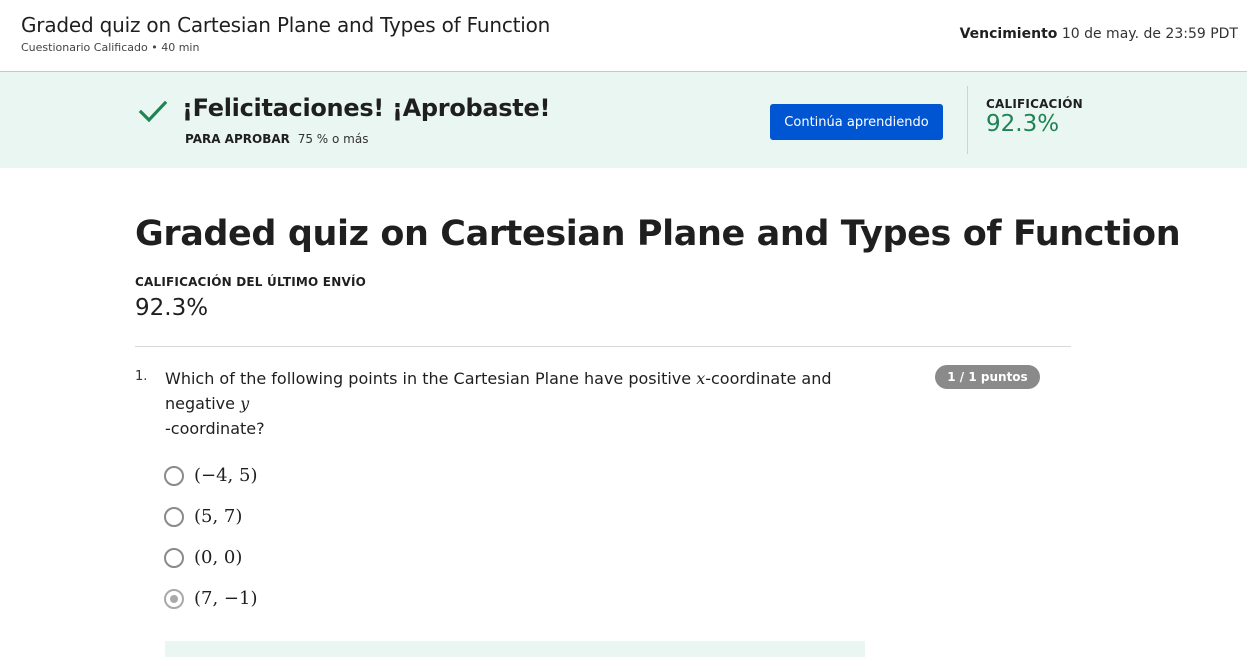 The image size is (1247, 657). I want to click on question-number: 1., so click(141, 376).